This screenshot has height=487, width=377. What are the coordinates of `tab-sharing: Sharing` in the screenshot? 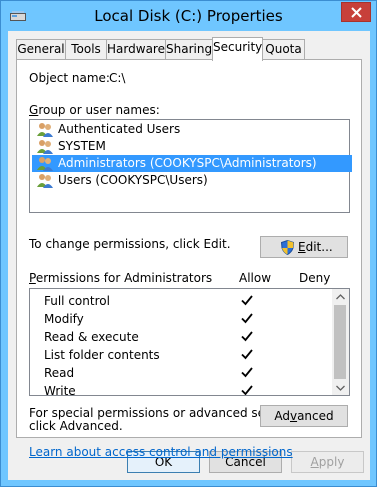 It's located at (189, 49).